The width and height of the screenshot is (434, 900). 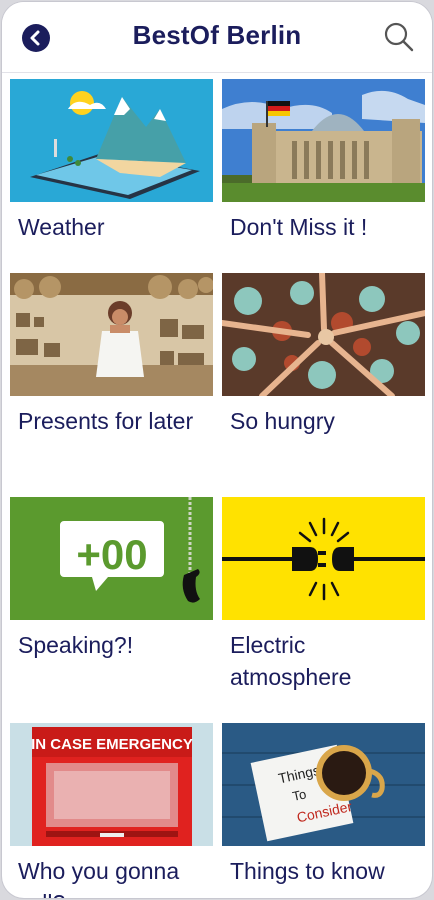 I want to click on weather-image, so click(x=111, y=140).